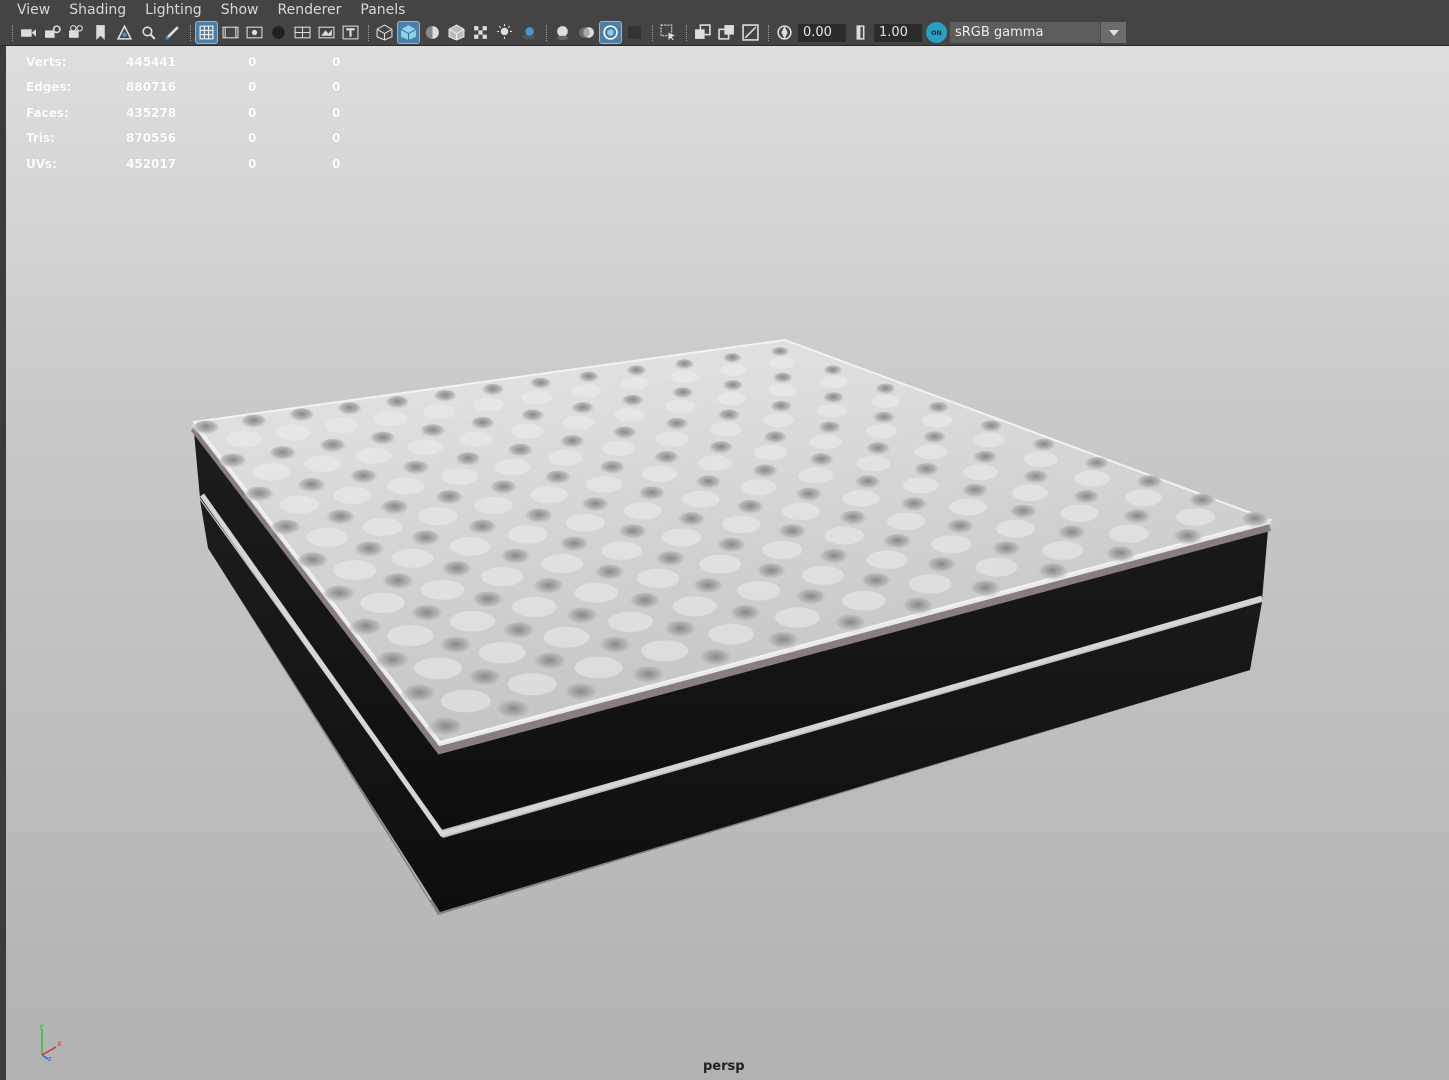 This screenshot has width=1449, height=1080. Describe the element at coordinates (172, 32) in the screenshot. I see `grease-pencil-icon` at that location.